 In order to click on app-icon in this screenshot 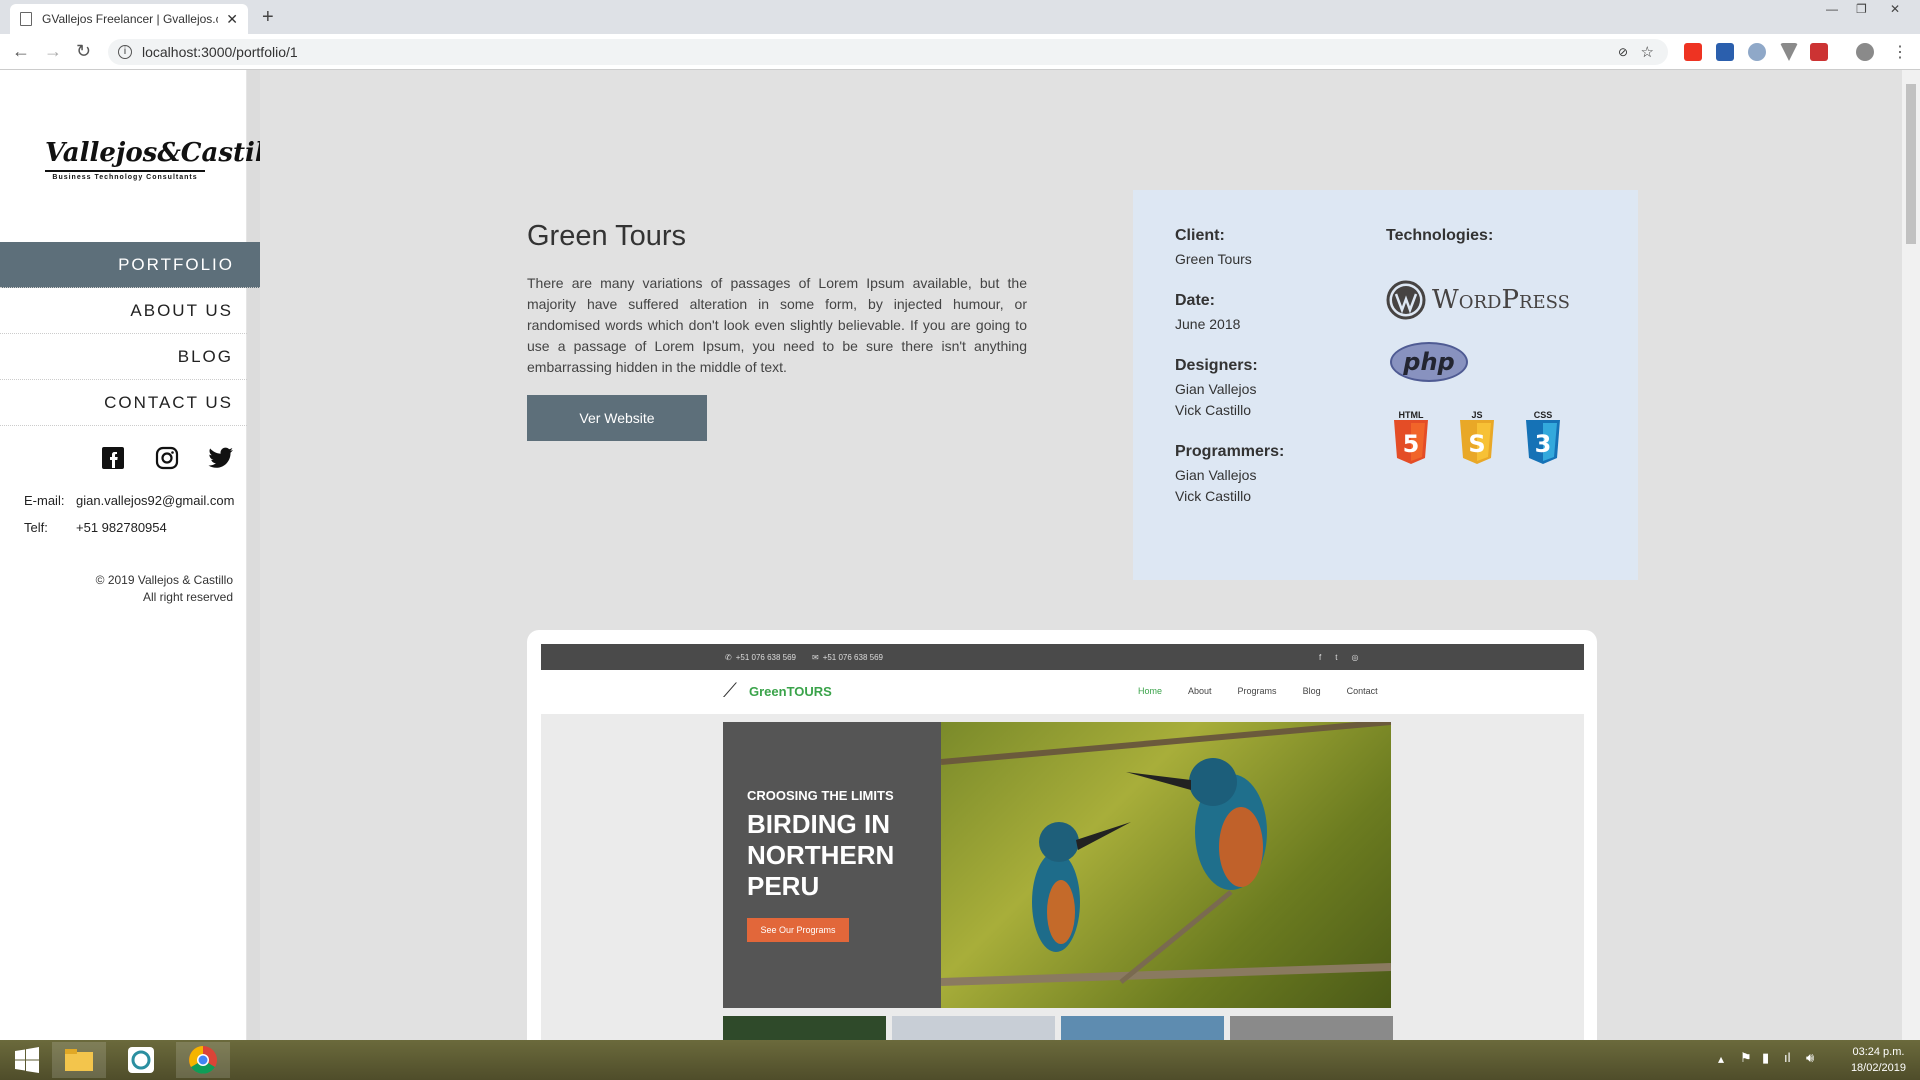, I will do `click(141, 1060)`.